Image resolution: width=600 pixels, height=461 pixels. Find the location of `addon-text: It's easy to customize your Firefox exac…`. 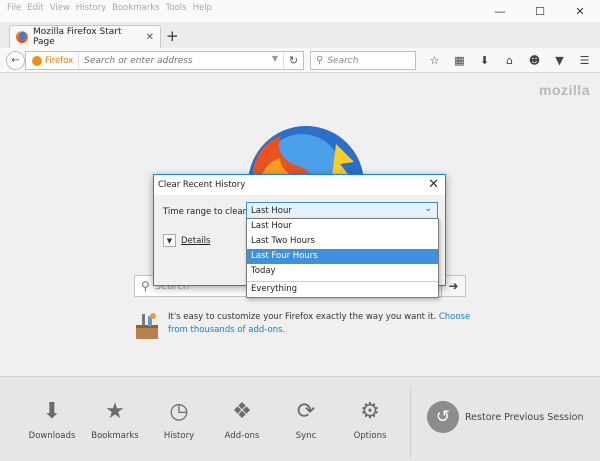

addon-text: It's easy to customize your Firefox exac… is located at coordinates (303, 317).